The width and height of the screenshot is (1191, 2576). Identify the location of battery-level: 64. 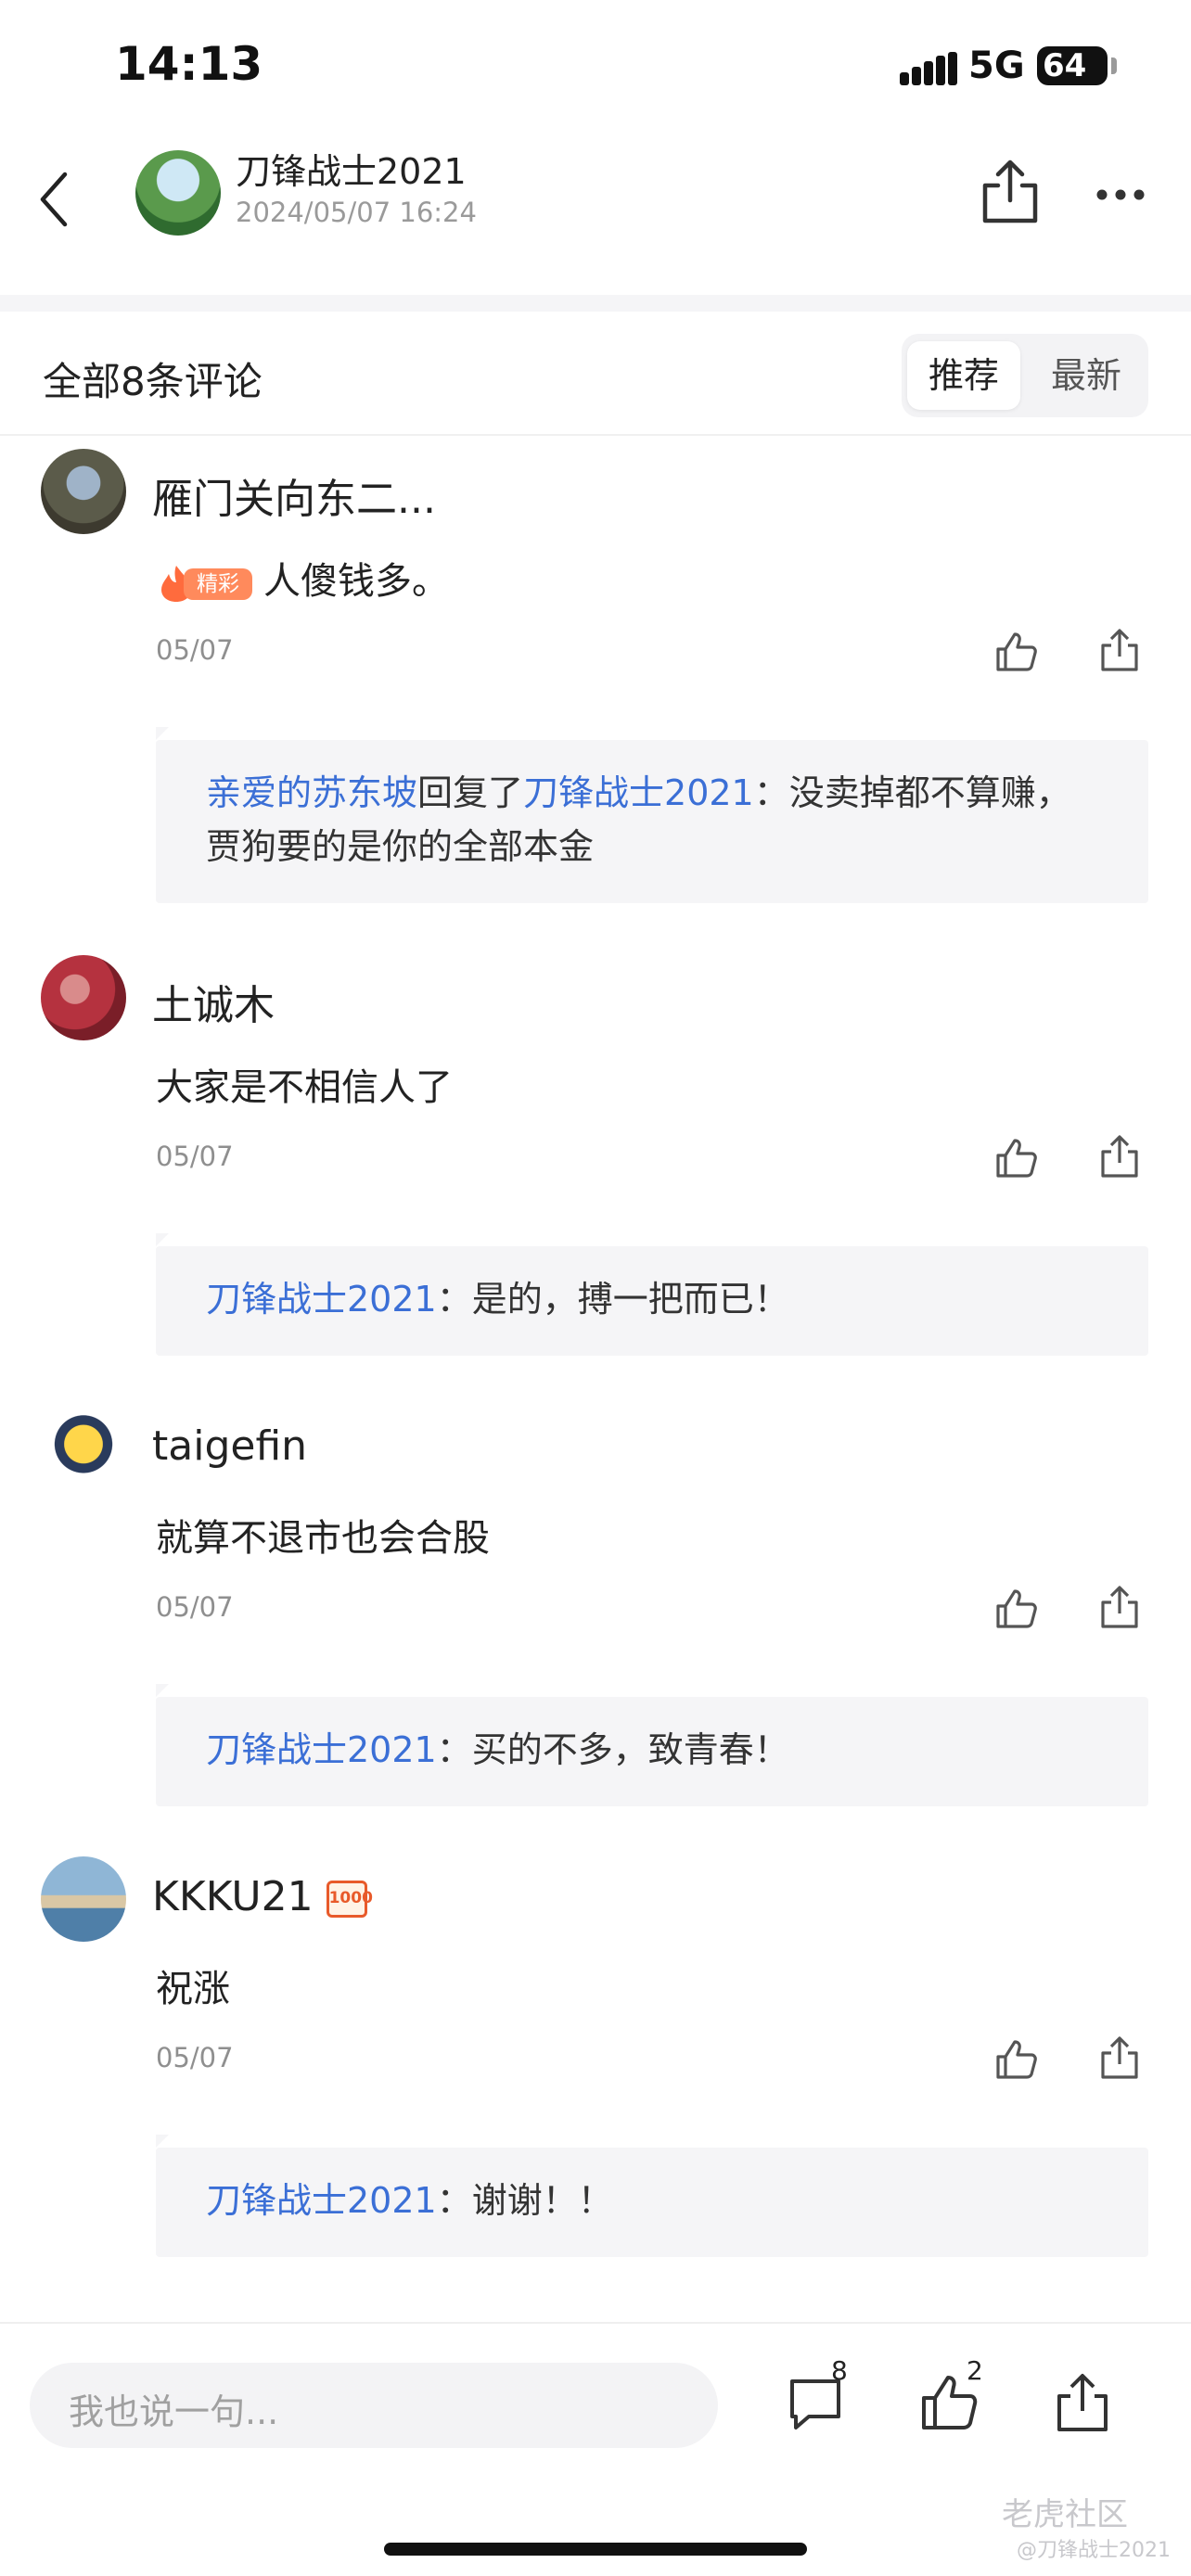
(1065, 66).